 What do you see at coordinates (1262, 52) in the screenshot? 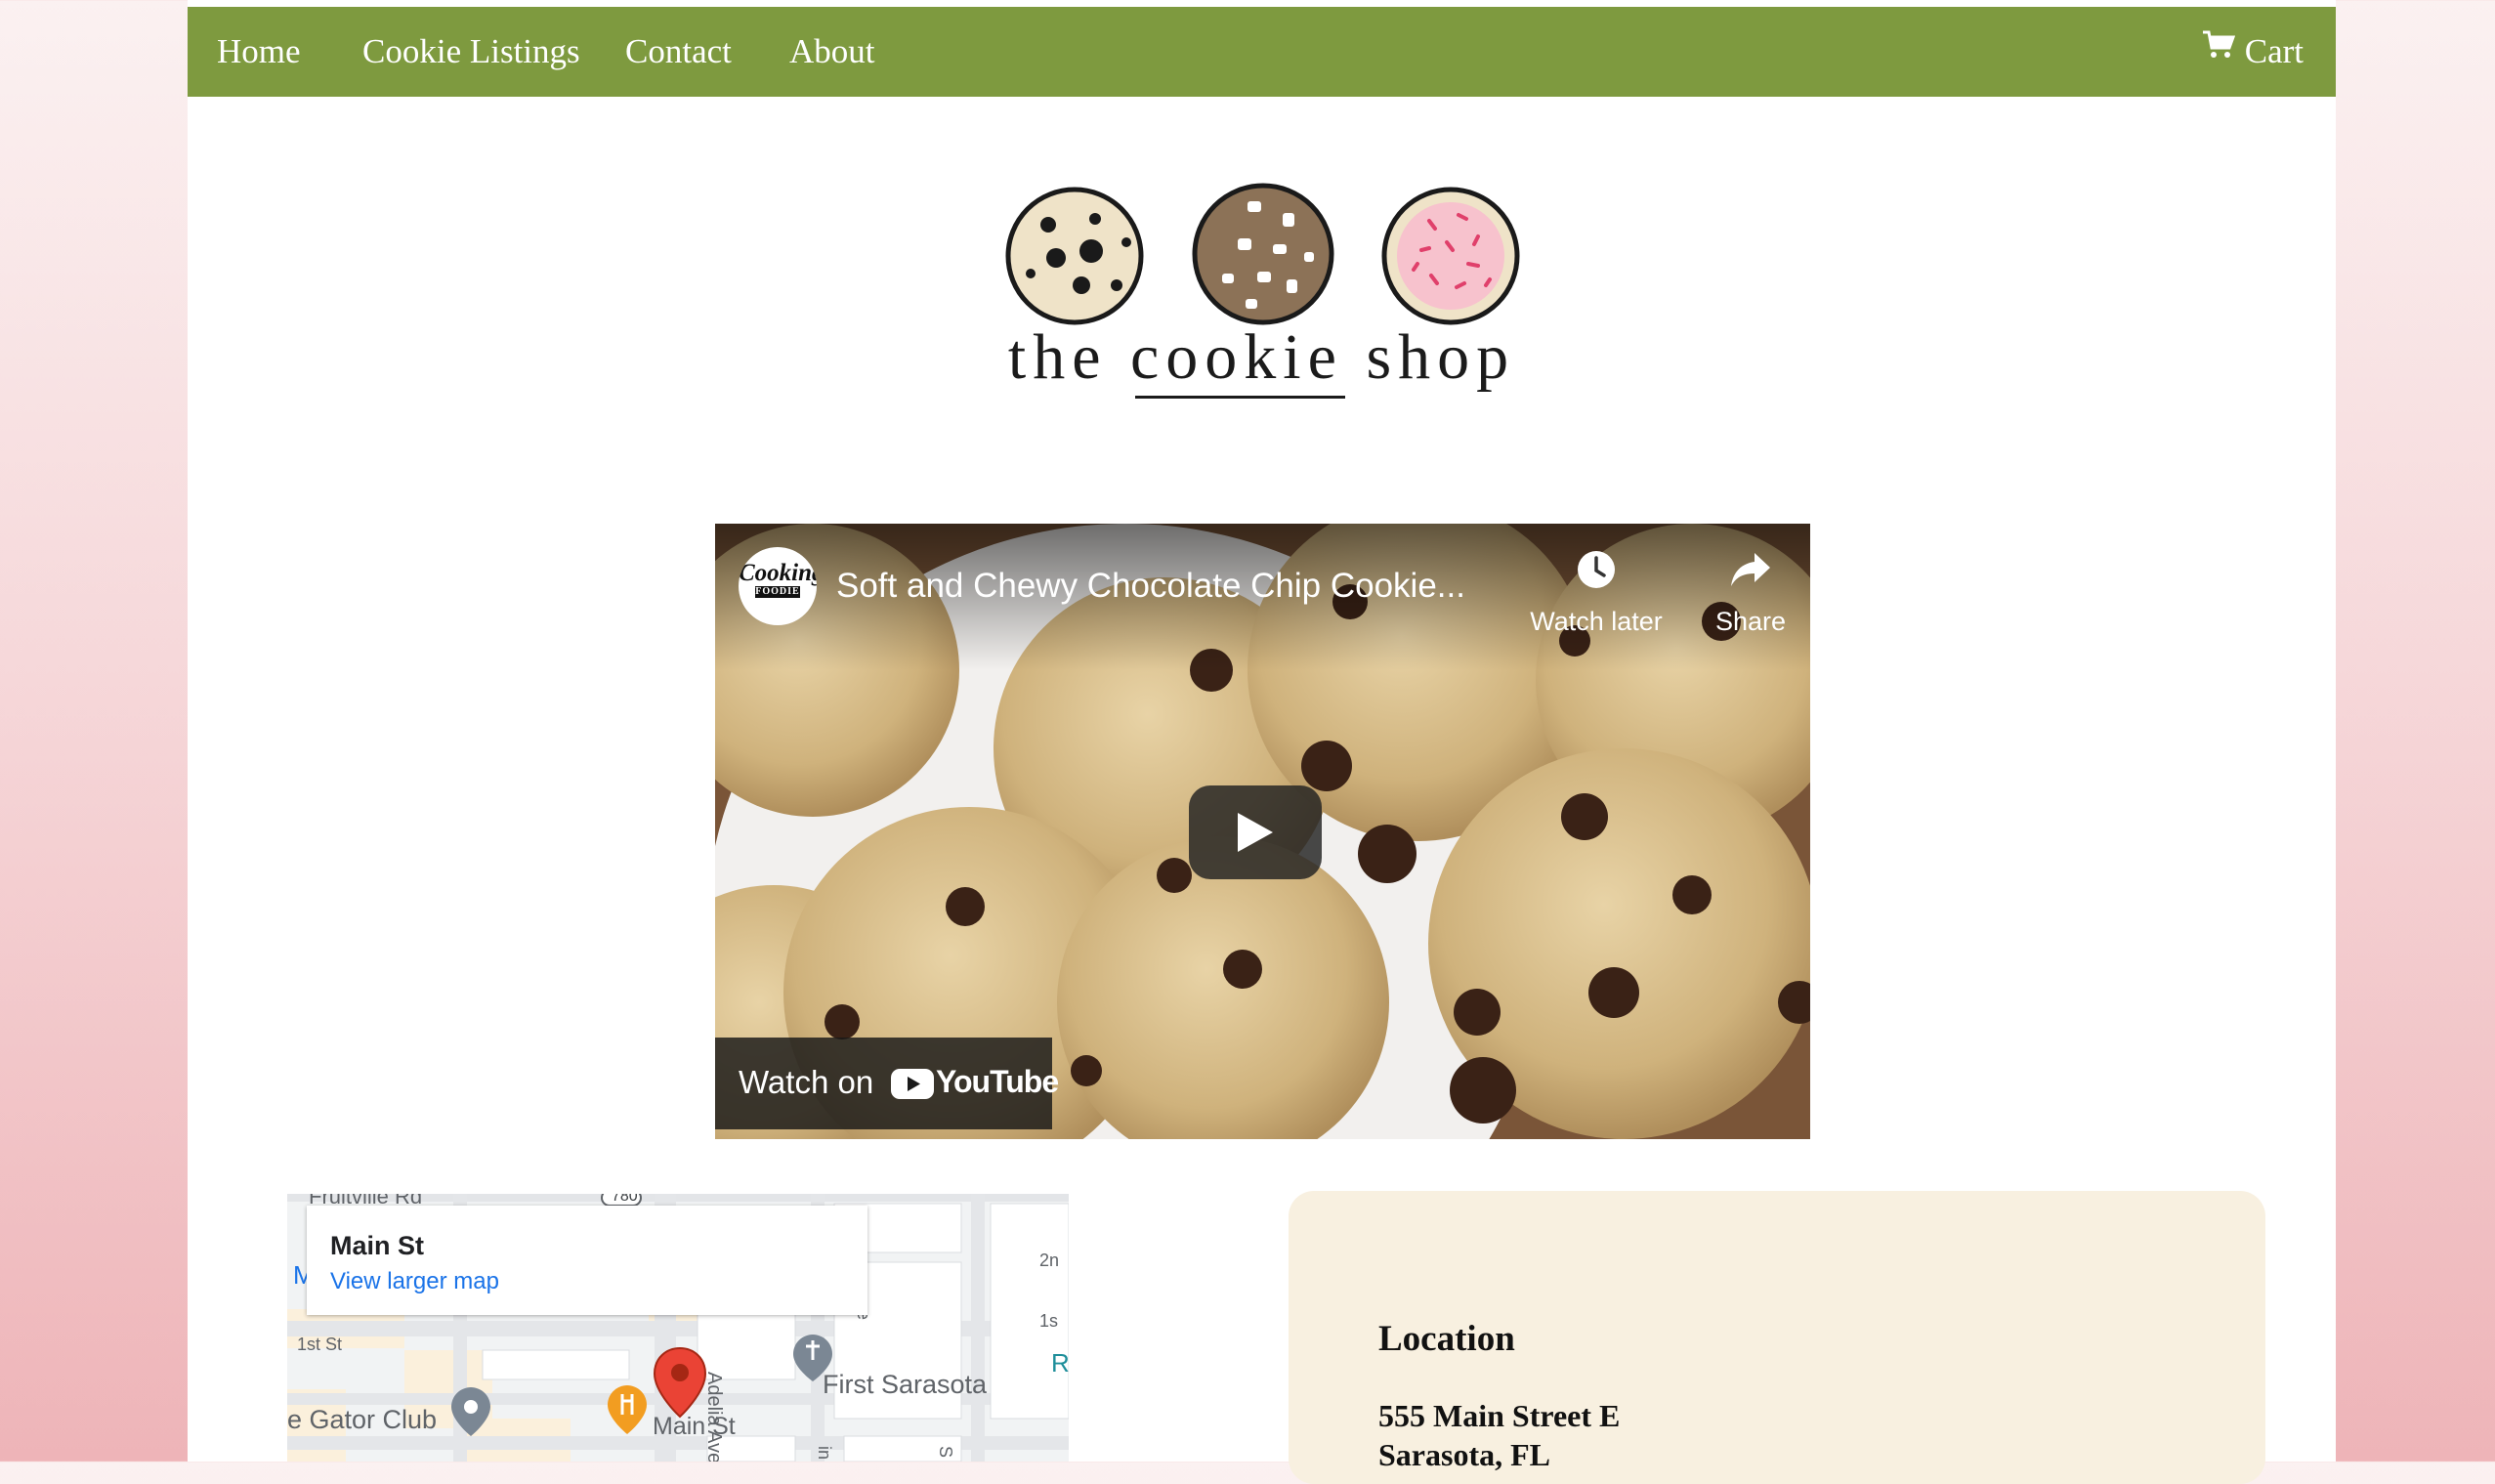
I see `top-nav-bar: Home Cookie Listings Contact About Cart` at bounding box center [1262, 52].